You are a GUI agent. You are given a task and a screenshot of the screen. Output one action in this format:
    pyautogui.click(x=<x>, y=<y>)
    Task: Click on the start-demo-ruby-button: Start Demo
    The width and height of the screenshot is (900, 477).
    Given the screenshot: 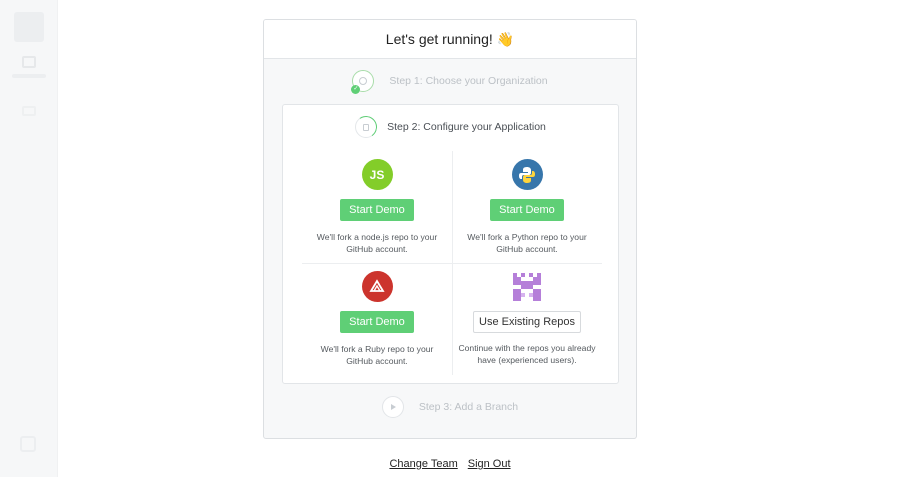 What is the action you would take?
    pyautogui.click(x=377, y=322)
    